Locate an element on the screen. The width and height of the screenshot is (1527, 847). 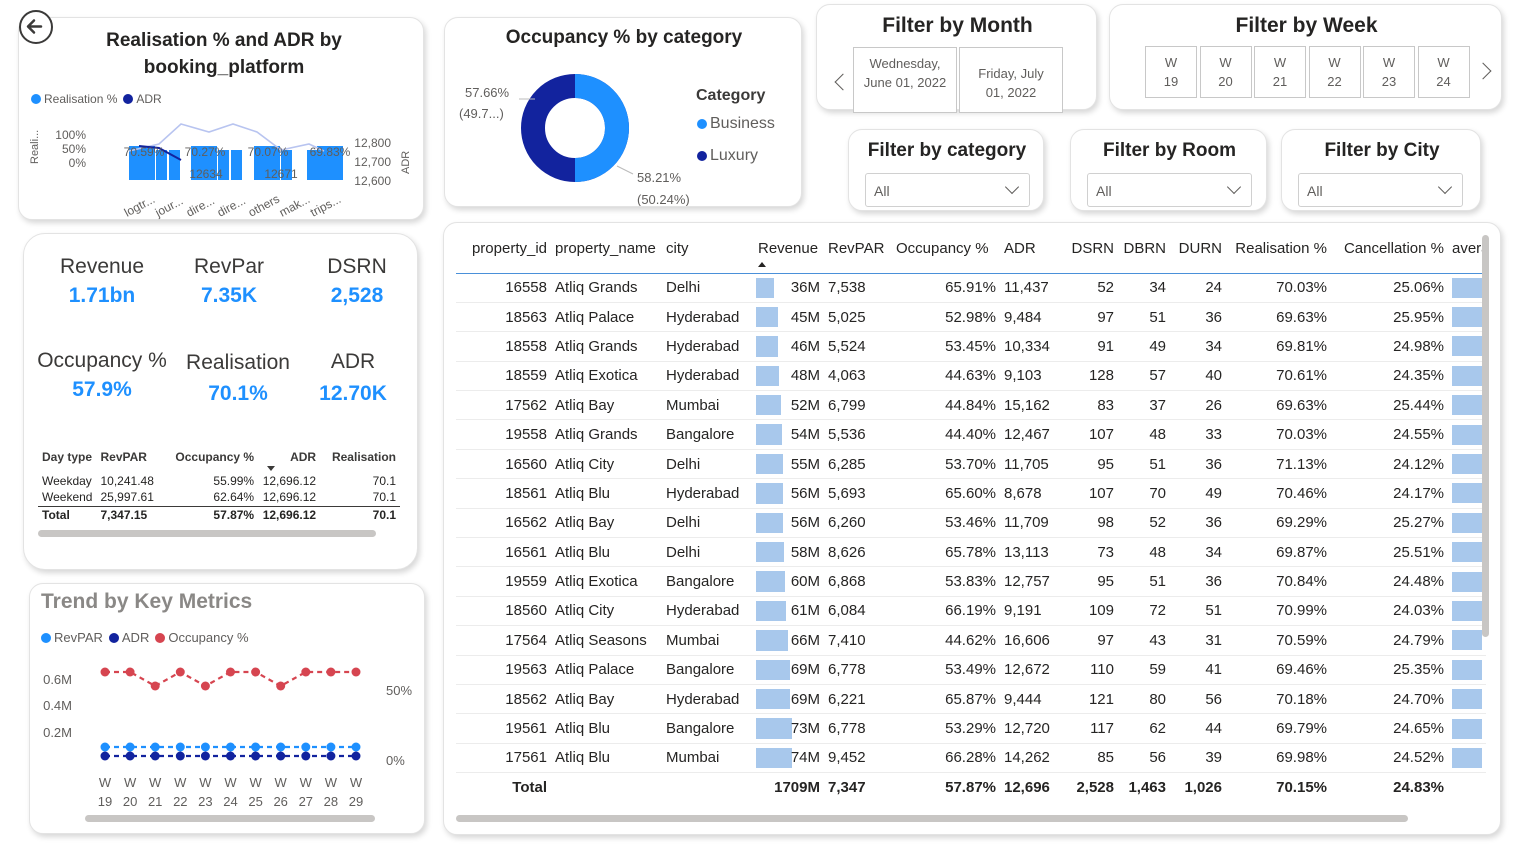
month-prev-arrow is located at coordinates (843, 82).